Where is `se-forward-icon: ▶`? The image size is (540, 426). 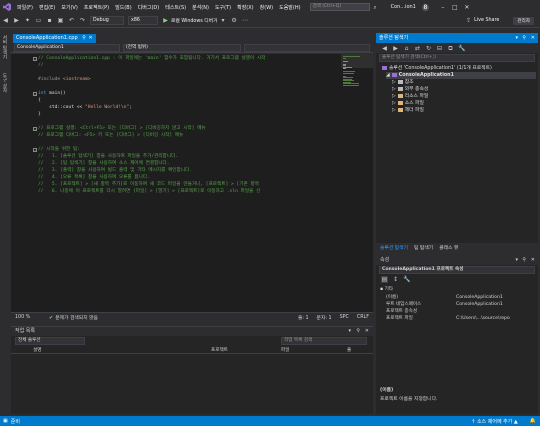
se-forward-icon: ▶ is located at coordinates (395, 48).